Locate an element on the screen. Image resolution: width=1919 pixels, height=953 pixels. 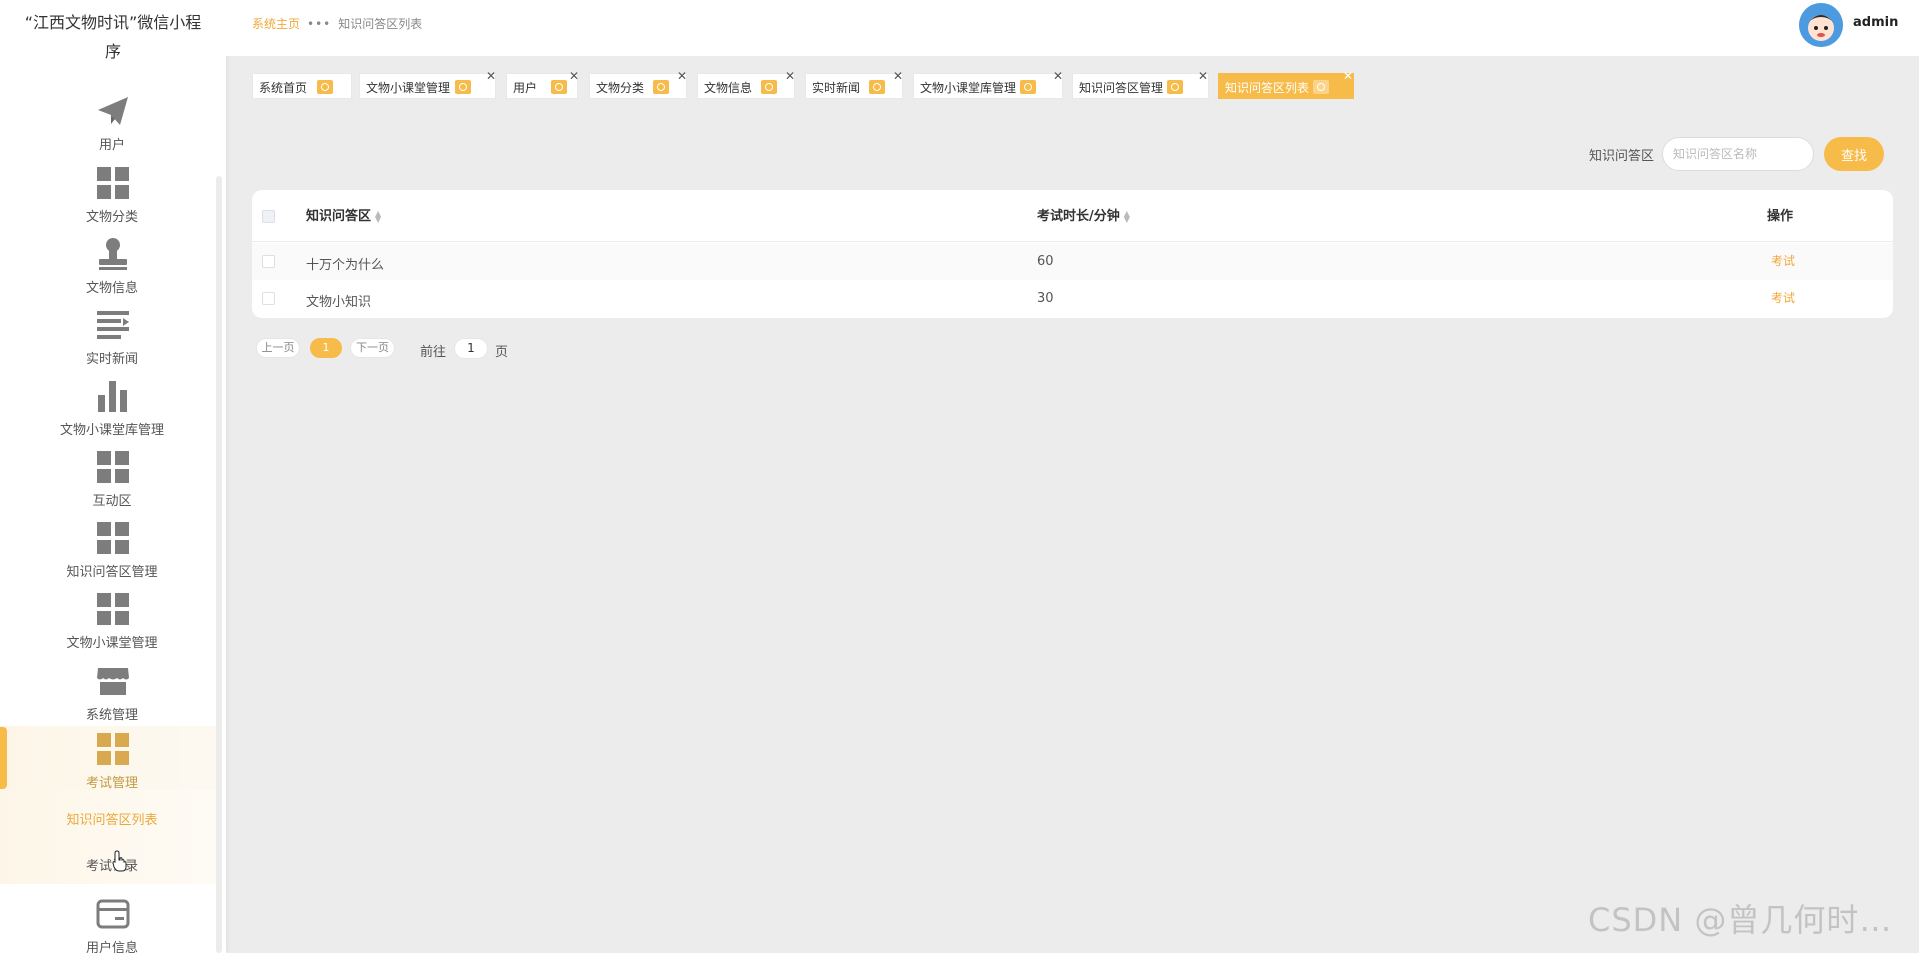
column-header-actions: 操作 is located at coordinates (1780, 216).